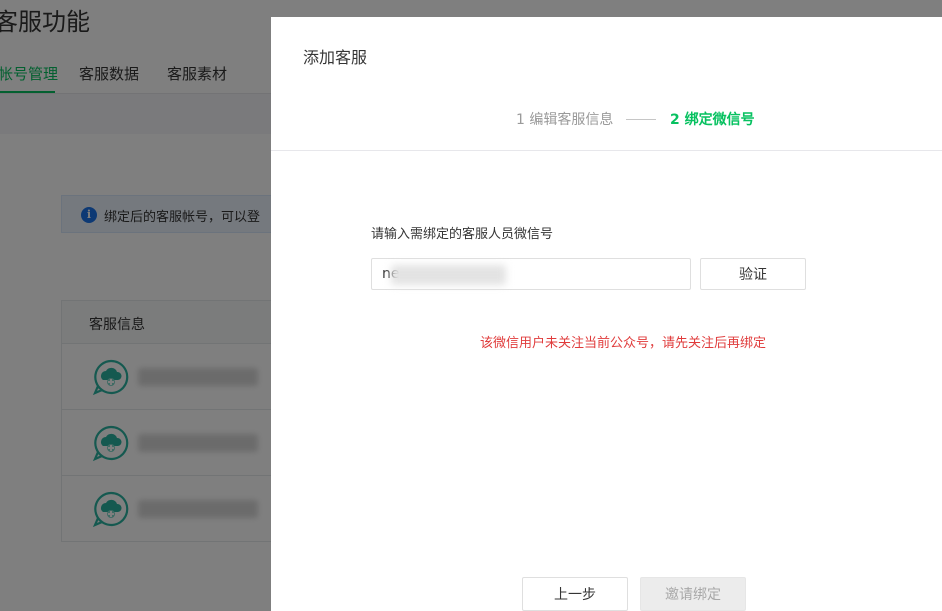 The width and height of the screenshot is (942, 611). I want to click on dialog-header-divider, so click(606, 150).